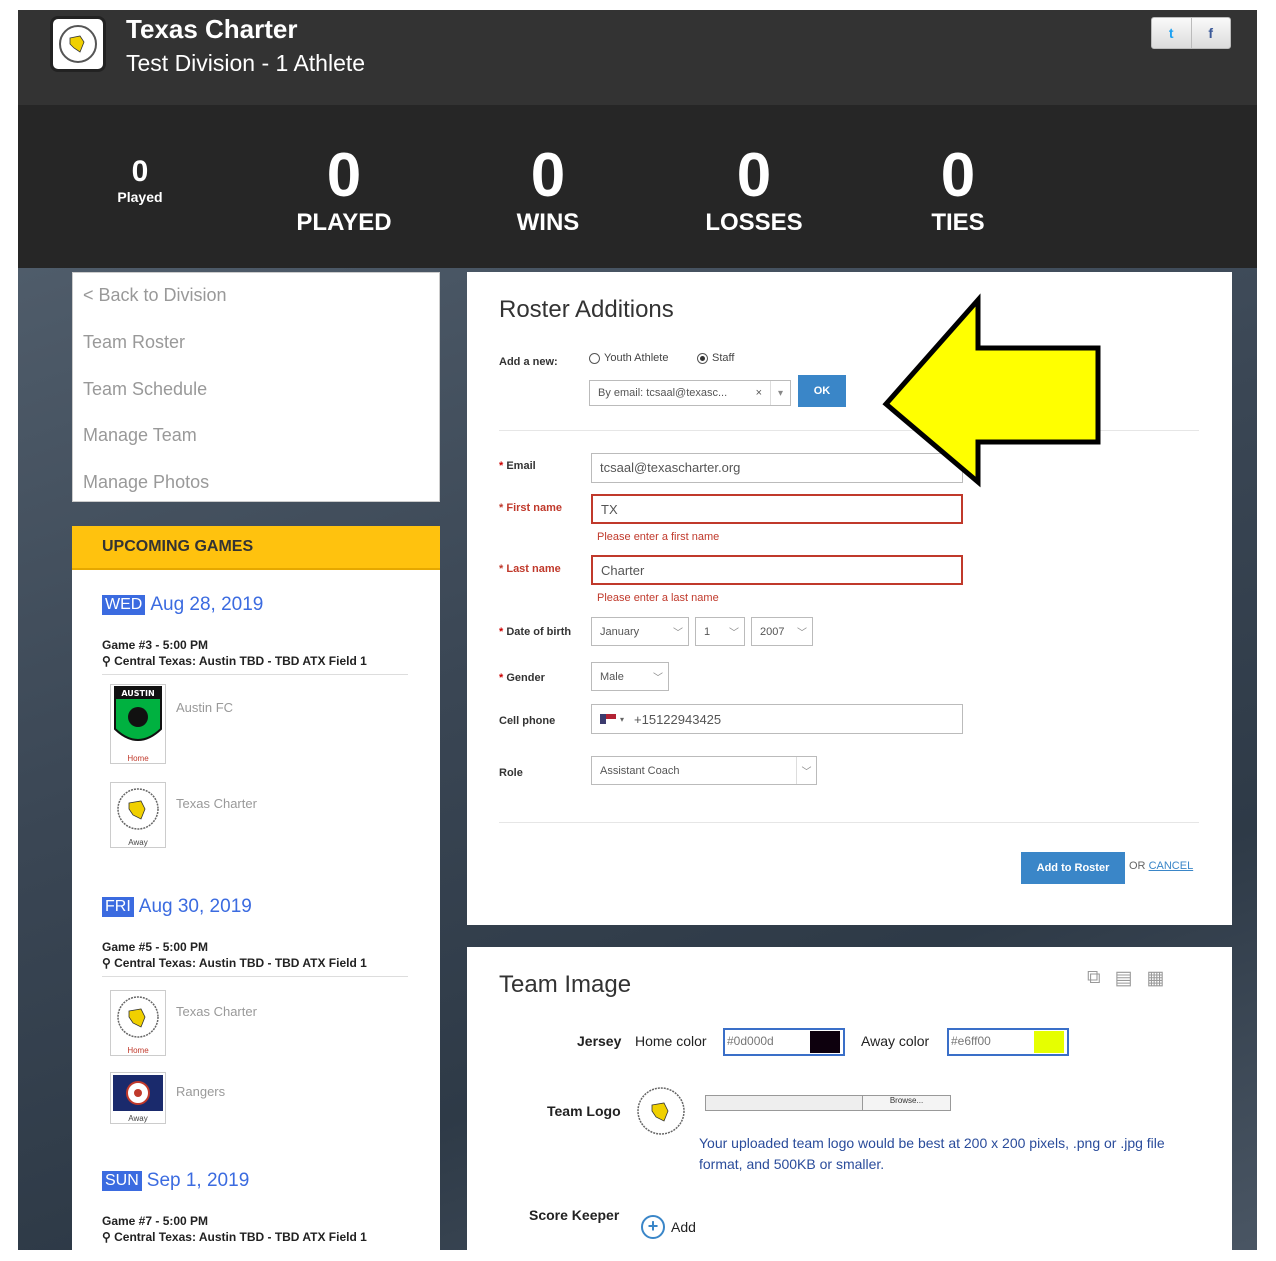  I want to click on twitter-icon: t, so click(1172, 33).